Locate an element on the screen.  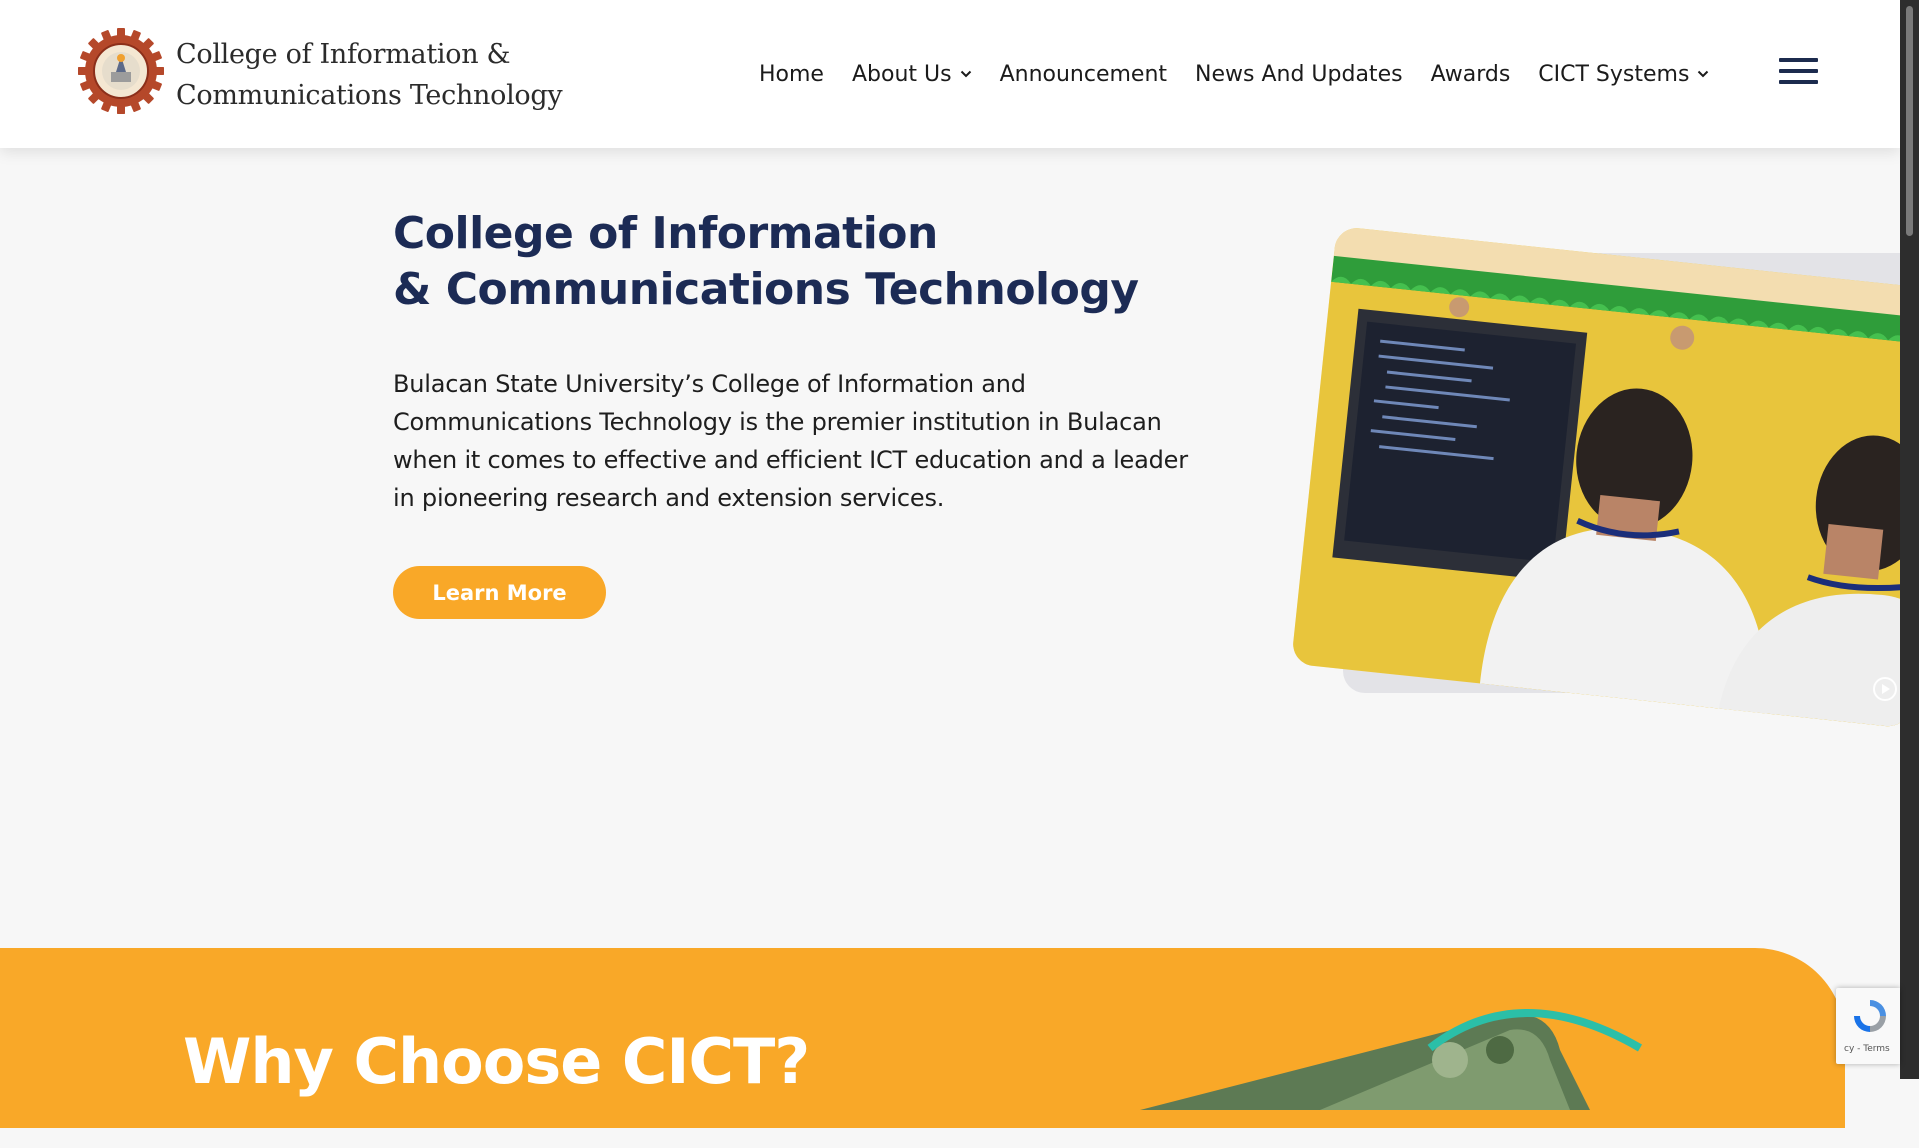
nav-item-about-us: About Us is located at coordinates (912, 74).